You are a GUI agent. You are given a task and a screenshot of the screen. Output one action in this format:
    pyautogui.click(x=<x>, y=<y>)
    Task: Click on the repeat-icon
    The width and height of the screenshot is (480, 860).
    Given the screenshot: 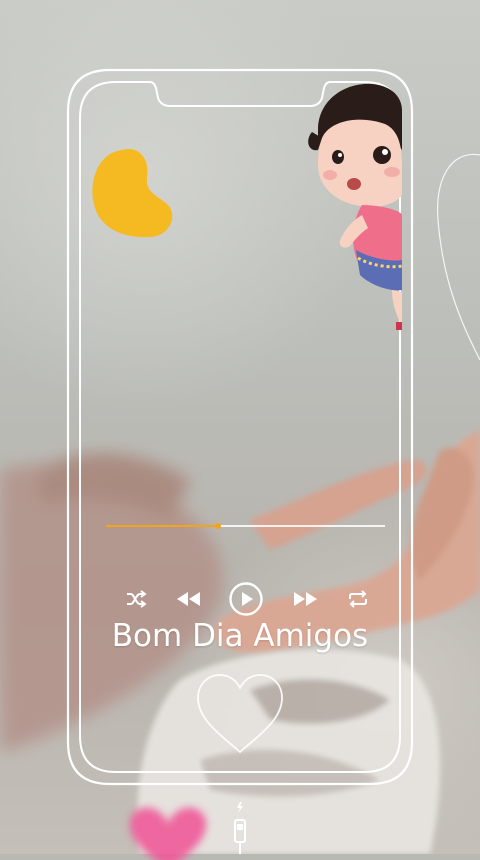 What is the action you would take?
    pyautogui.click(x=358, y=599)
    